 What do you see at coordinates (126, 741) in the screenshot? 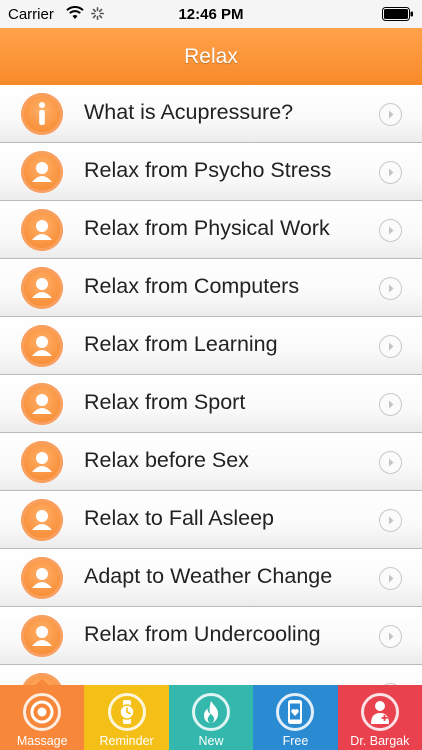
I see `tab-label: Reminder` at bounding box center [126, 741].